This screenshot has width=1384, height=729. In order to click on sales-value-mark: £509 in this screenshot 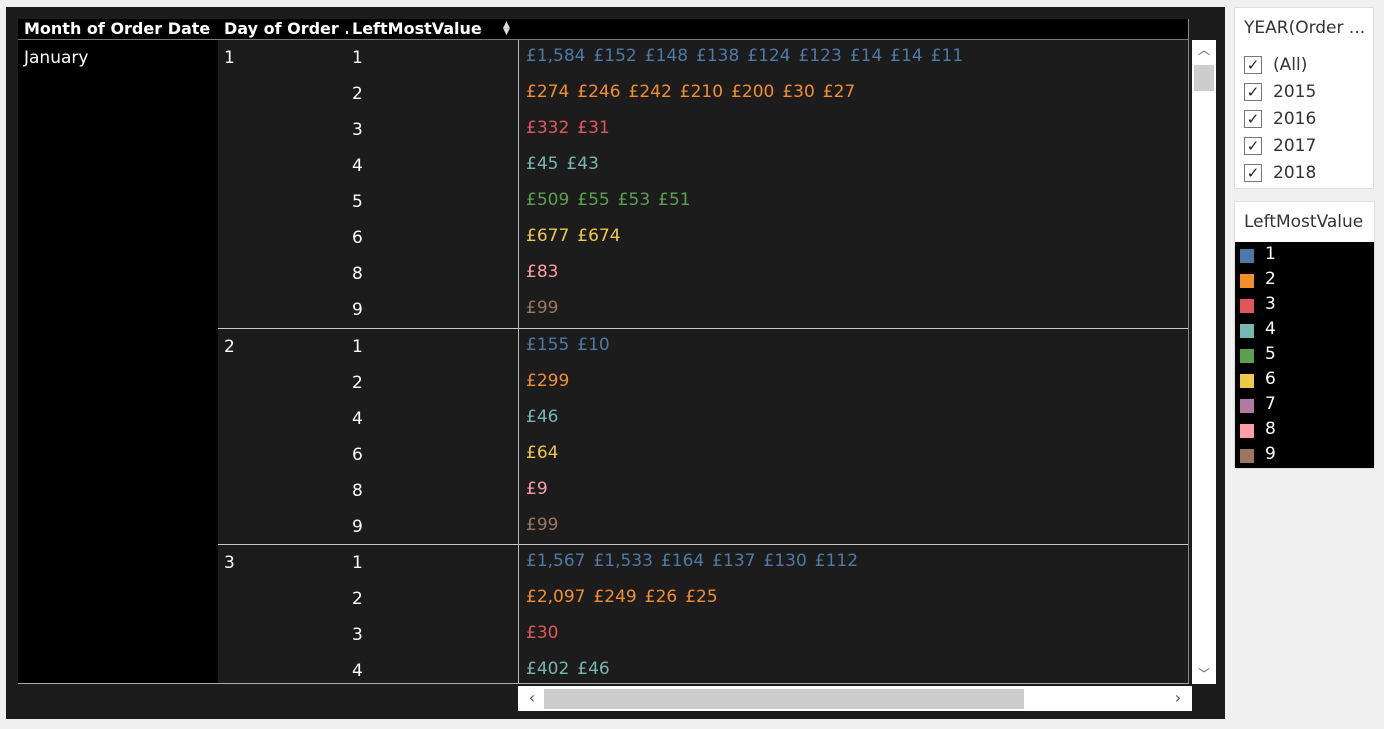, I will do `click(547, 200)`.